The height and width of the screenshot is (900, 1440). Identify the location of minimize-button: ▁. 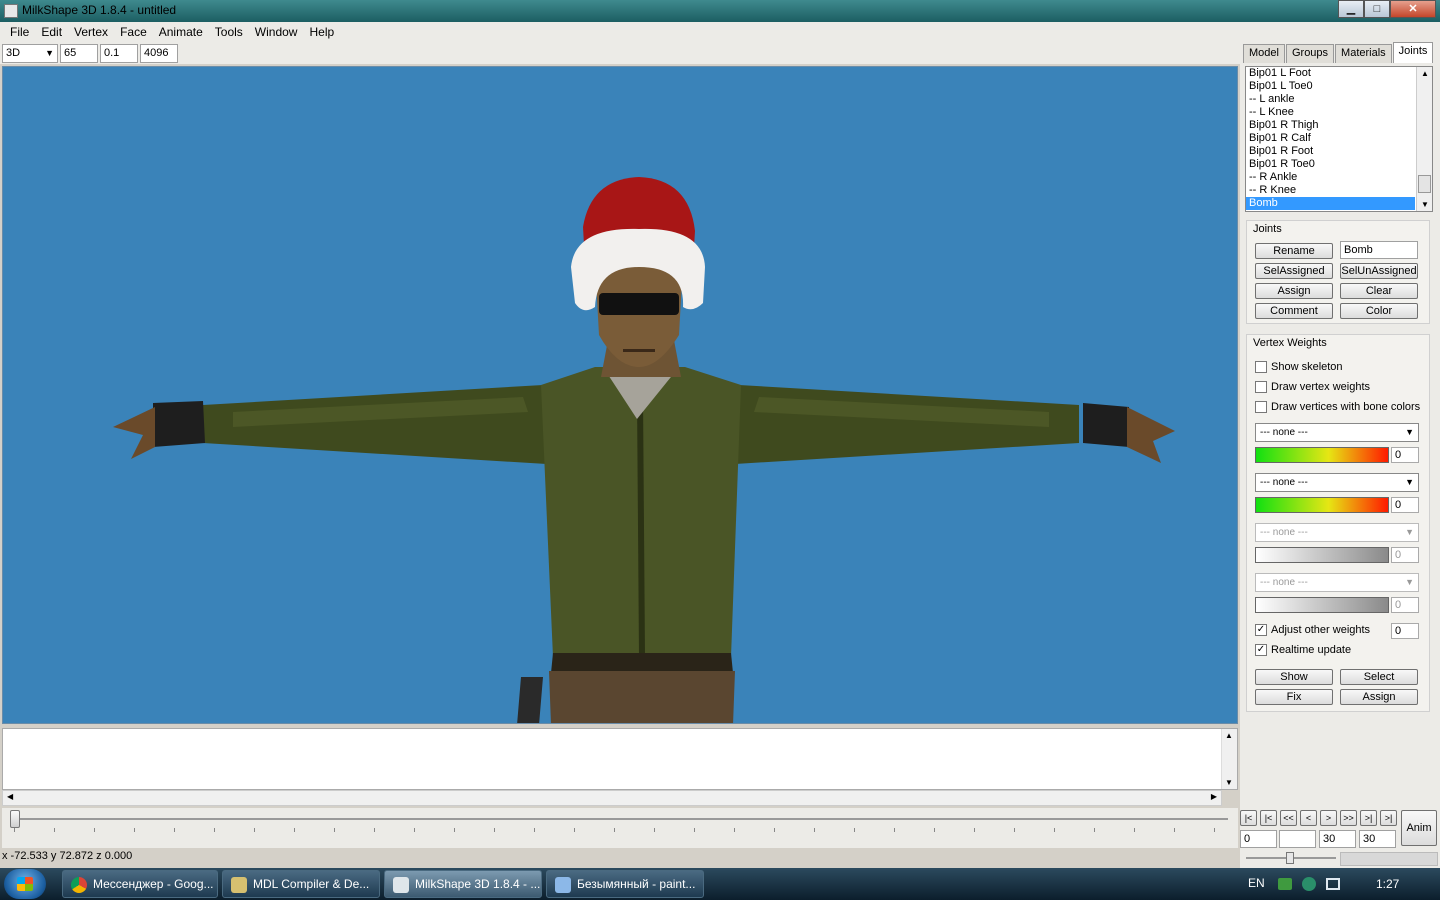
(1351, 9).